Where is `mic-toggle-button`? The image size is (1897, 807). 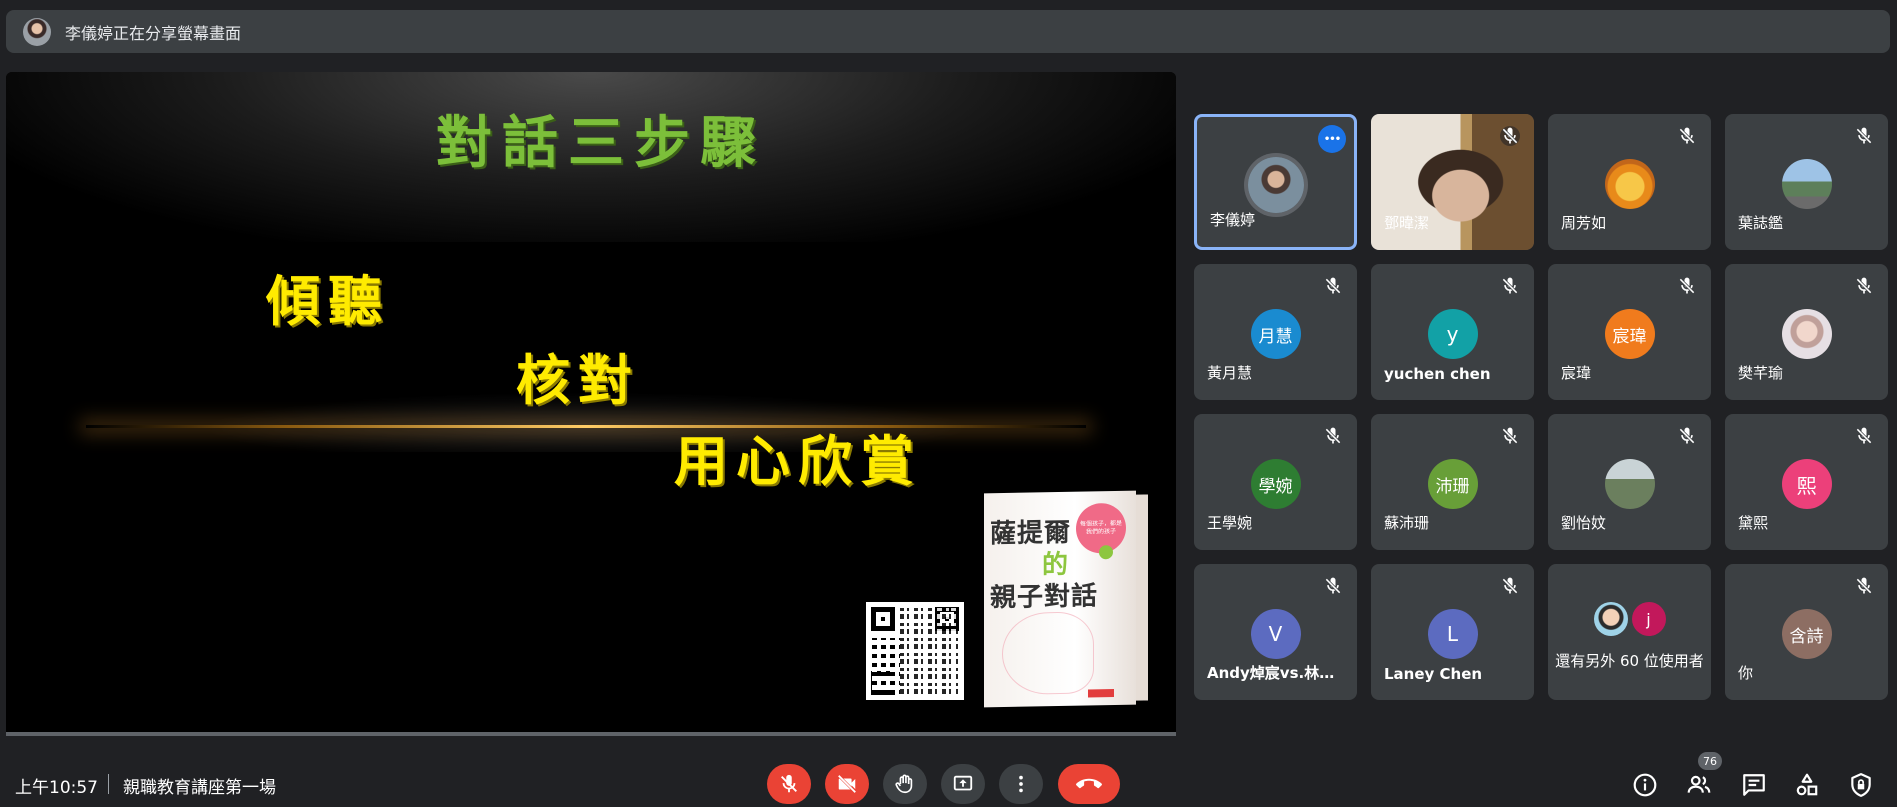
mic-toggle-button is located at coordinates (789, 784).